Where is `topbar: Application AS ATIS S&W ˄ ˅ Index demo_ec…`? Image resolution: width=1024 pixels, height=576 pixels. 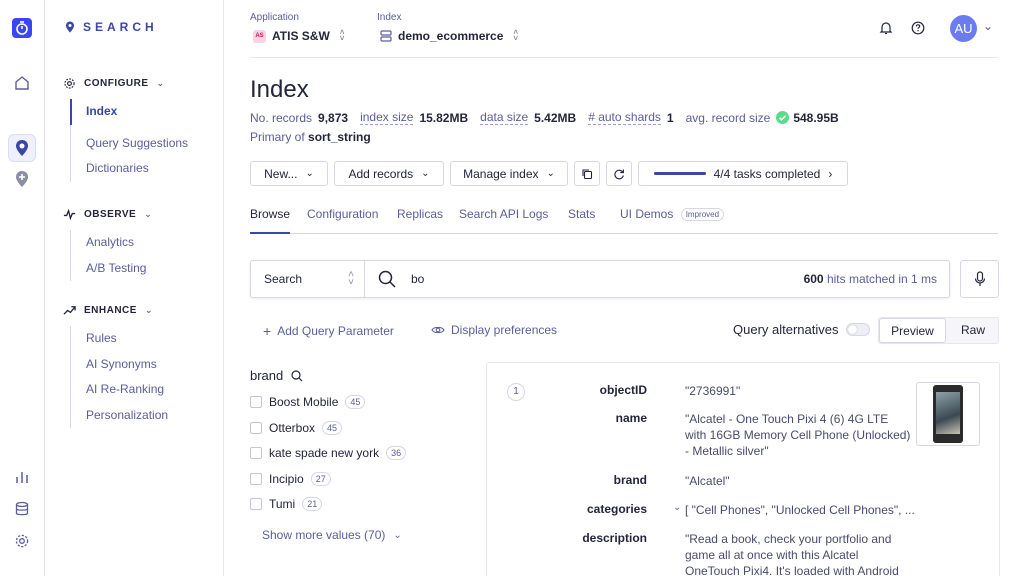 topbar: Application AS ATIS S&W ˄ ˅ Index demo_ec… is located at coordinates (624, 29).